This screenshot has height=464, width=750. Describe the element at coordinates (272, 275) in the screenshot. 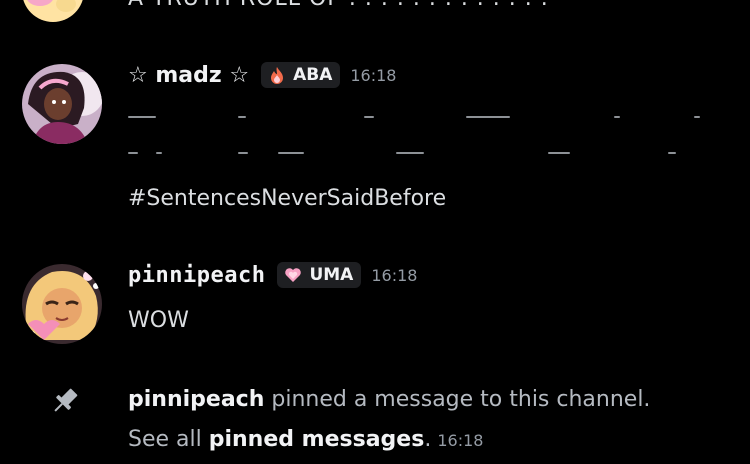

I see `message-header-pinnipeach: pinnipeach UMA 16:18` at that location.